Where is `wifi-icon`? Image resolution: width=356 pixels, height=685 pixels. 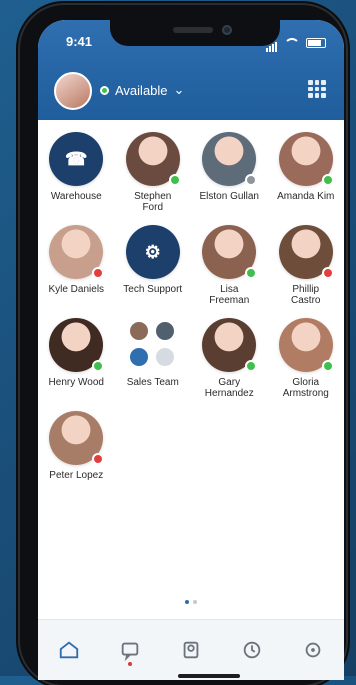 wifi-icon is located at coordinates (292, 43).